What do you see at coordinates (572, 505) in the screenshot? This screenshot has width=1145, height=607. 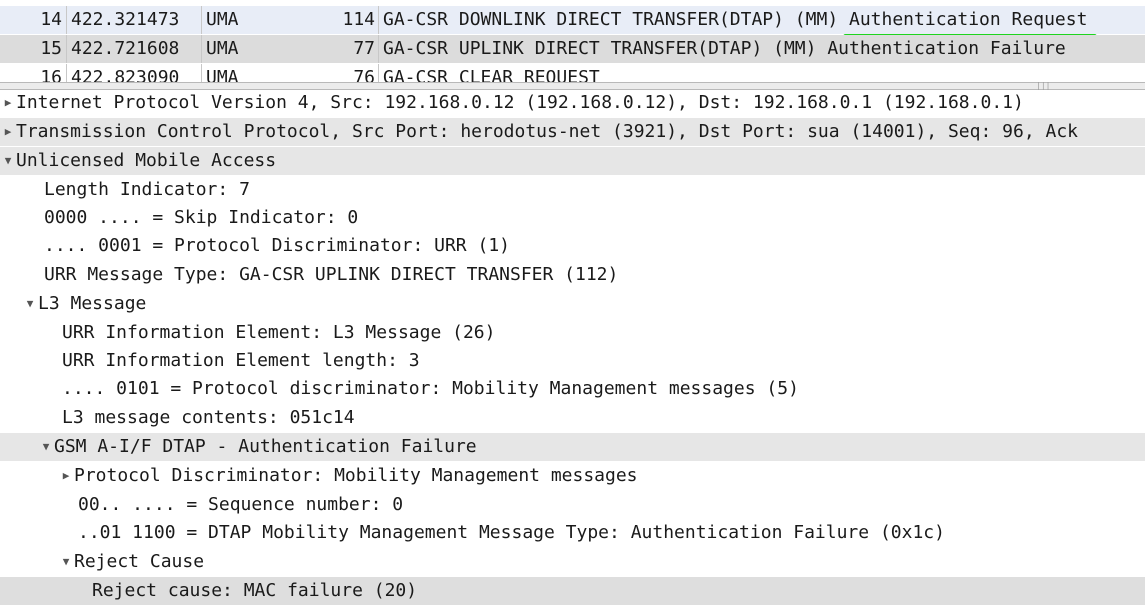 I see `tree-leaf-sequence-number: 00.. .... = Sequence number: 0` at bounding box center [572, 505].